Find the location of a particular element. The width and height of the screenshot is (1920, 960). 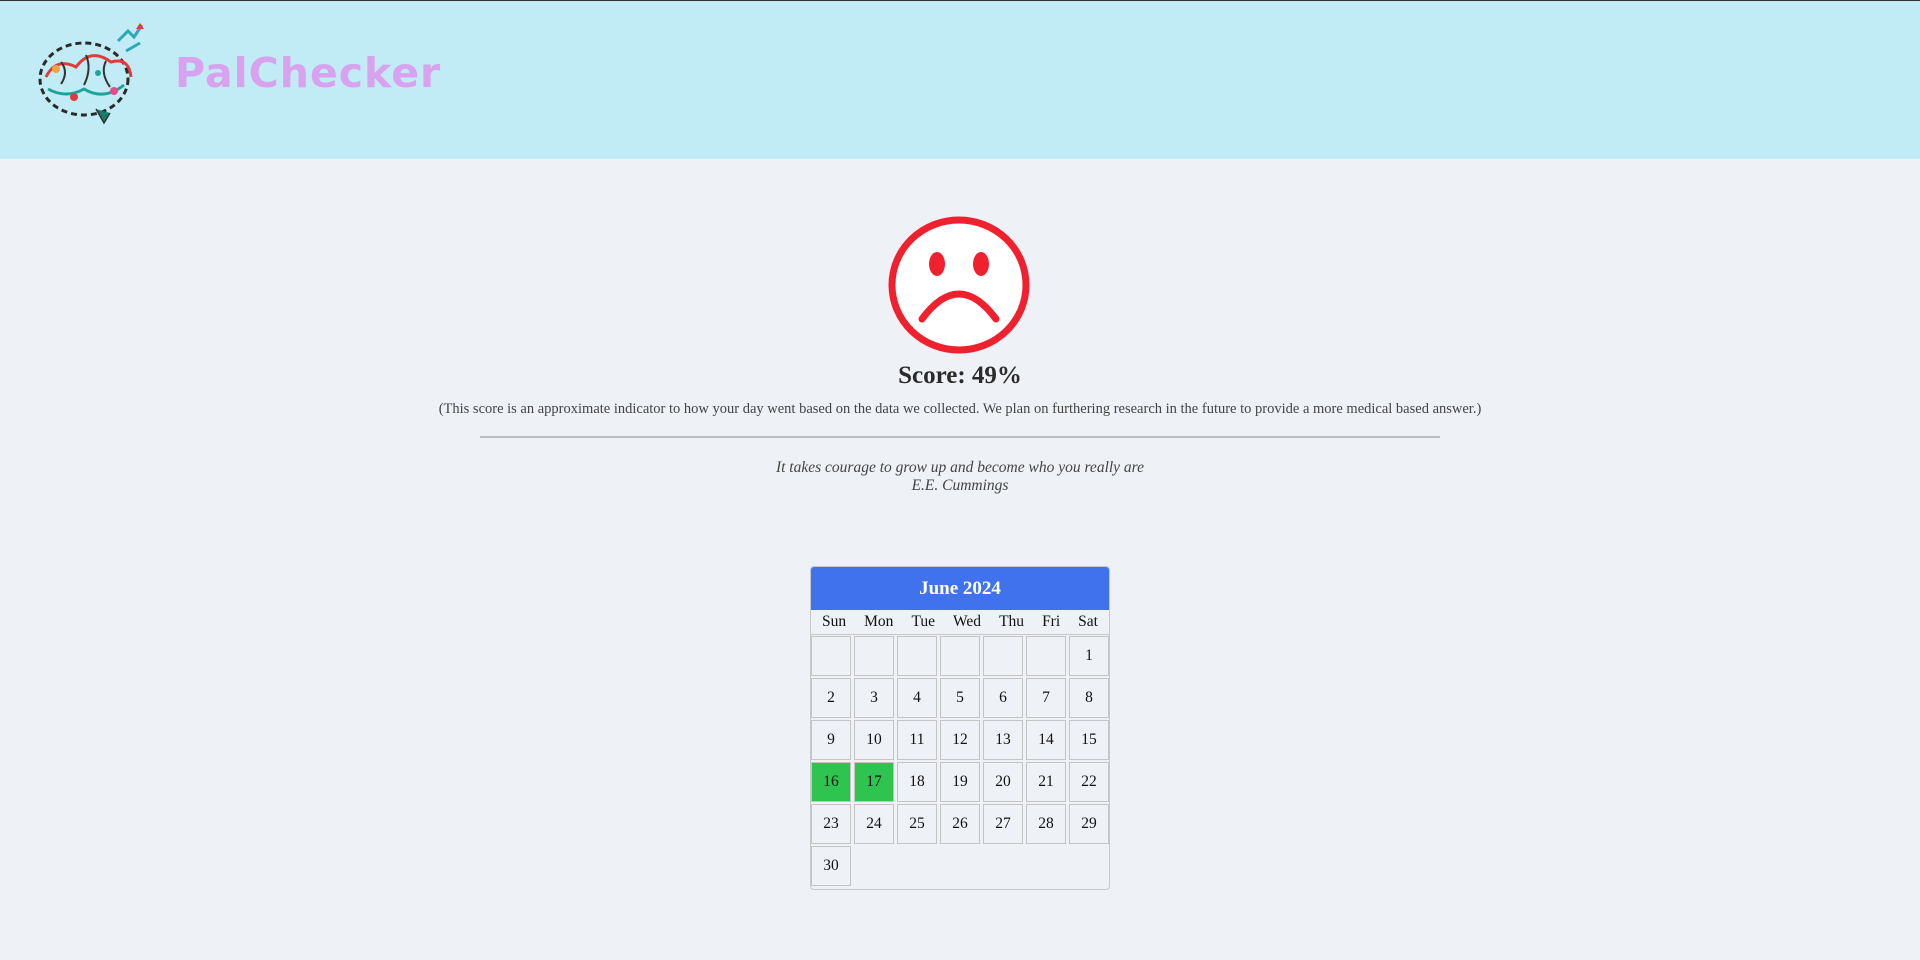

calendar-day-27: 27 is located at coordinates (1003, 824).